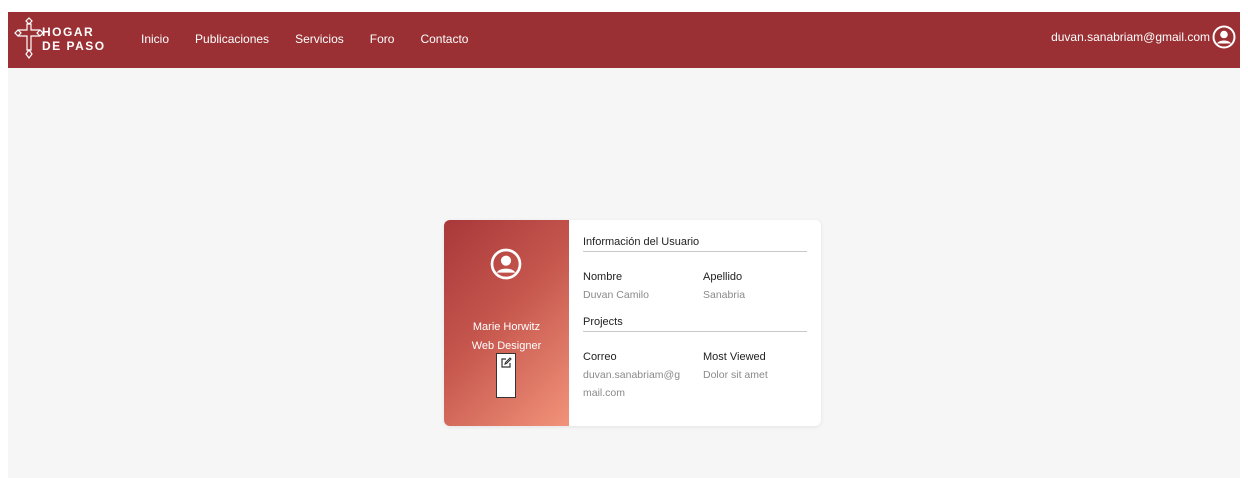  I want to click on nombre-label: Nombre, so click(603, 277).